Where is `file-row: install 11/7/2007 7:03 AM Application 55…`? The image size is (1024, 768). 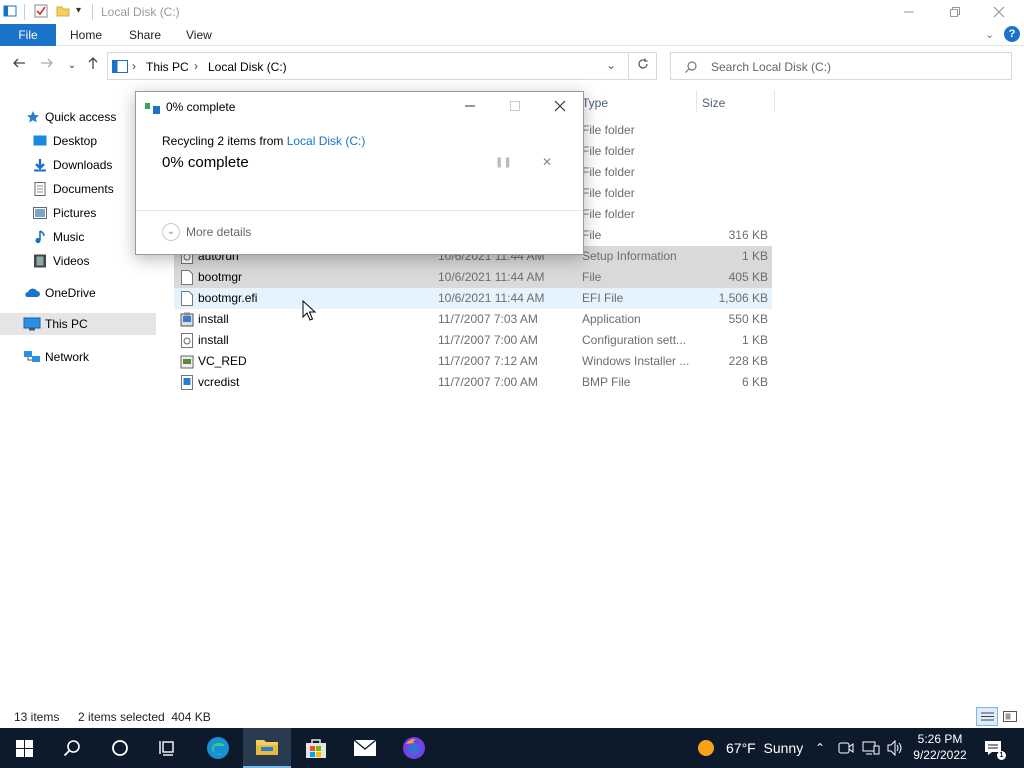
file-row: install 11/7/2007 7:03 AM Application 55… is located at coordinates (473, 319).